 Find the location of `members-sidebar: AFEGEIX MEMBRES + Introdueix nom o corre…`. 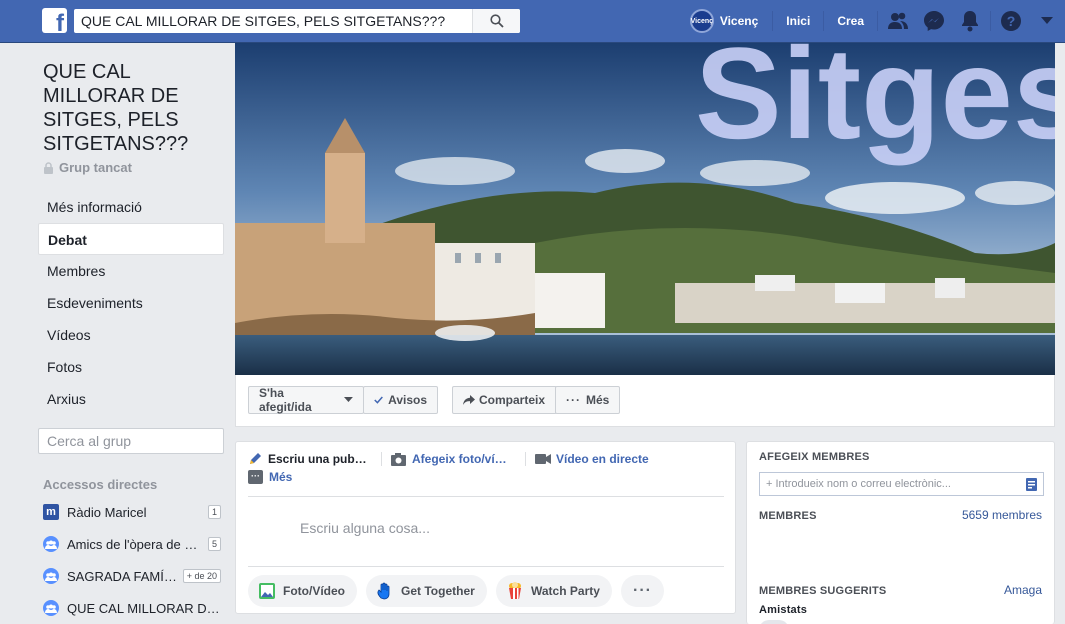

members-sidebar: AFEGEIX MEMBRES + Introdueix nom o corre… is located at coordinates (900, 532).